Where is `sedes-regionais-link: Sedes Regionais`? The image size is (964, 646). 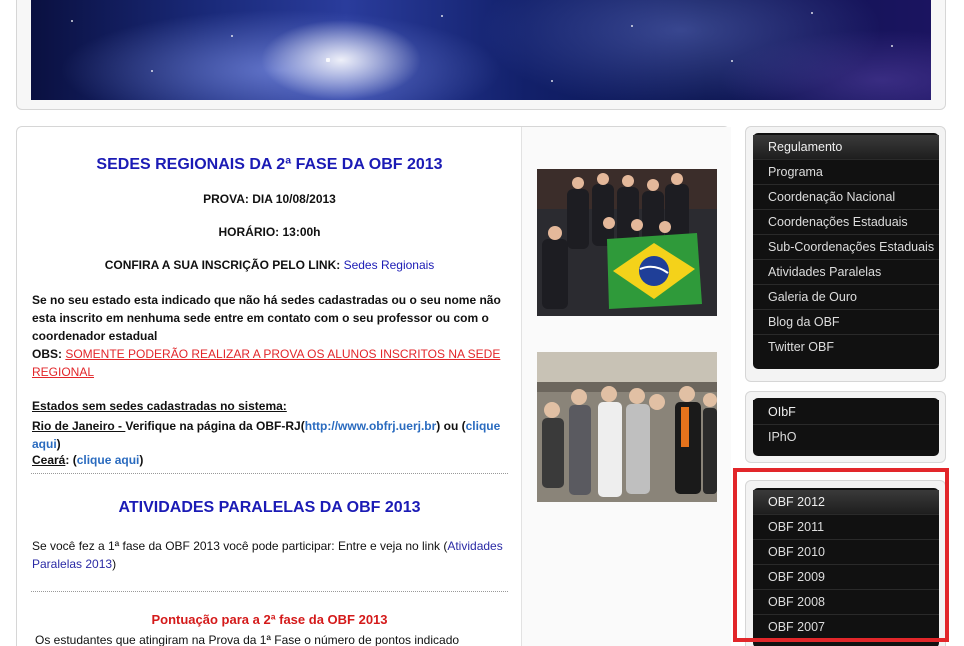
sedes-regionais-link: Sedes Regionais is located at coordinates (389, 265).